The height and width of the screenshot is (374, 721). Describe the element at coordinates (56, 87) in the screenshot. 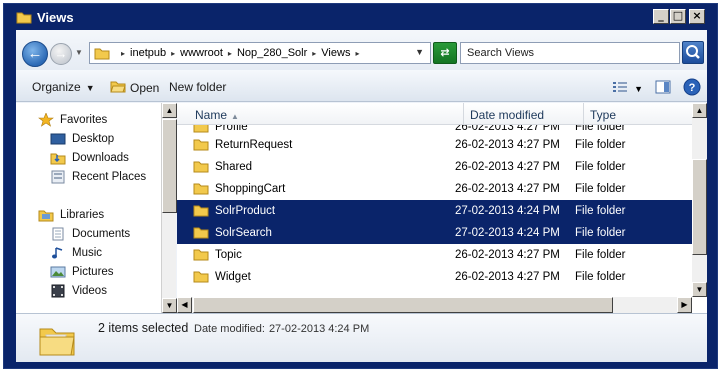

I see `organize-label: Organize` at that location.